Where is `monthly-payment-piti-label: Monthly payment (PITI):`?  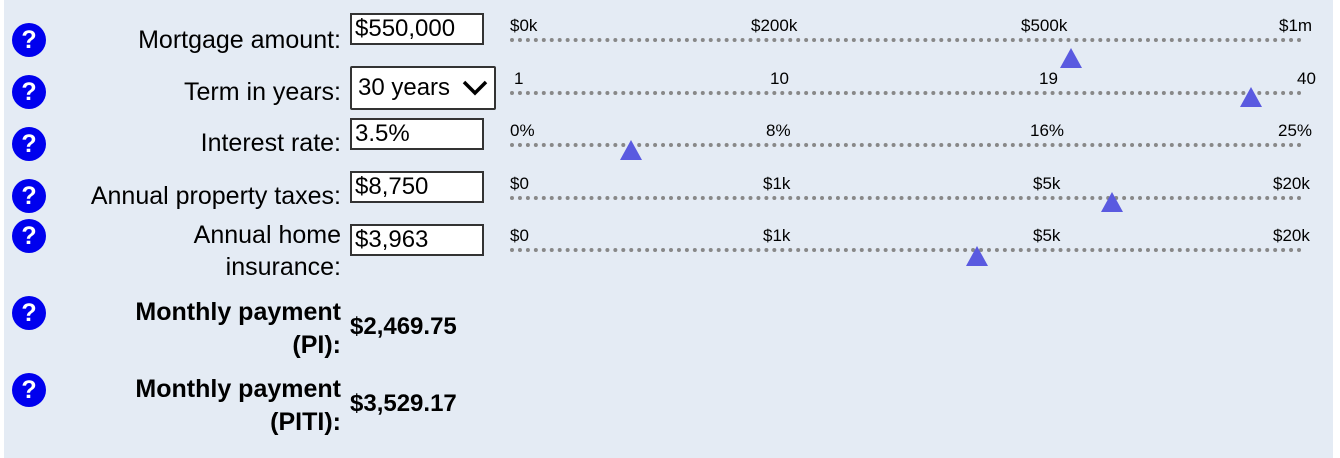 monthly-payment-piti-label: Monthly payment (PITI): is located at coordinates (238, 406).